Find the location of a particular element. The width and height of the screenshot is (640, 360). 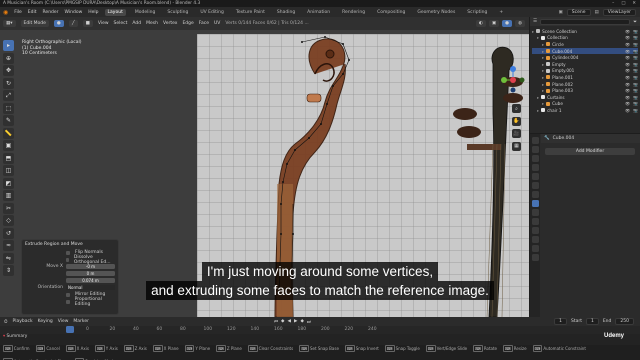

menu-window: Window is located at coordinates (74, 12).